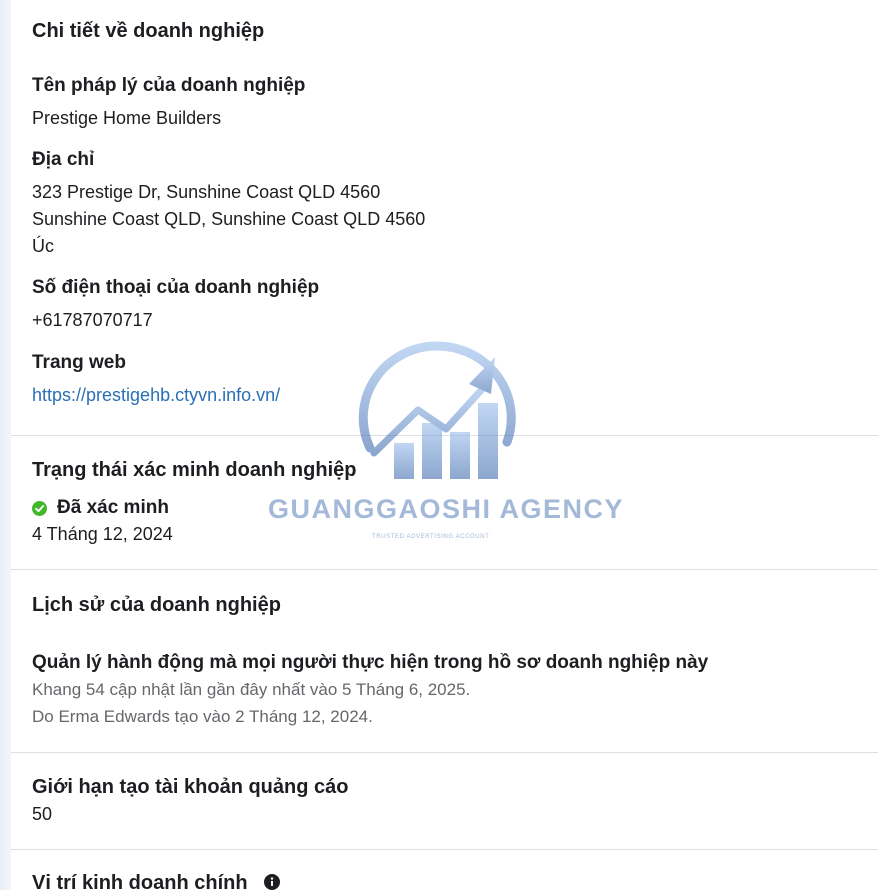  What do you see at coordinates (156, 605) in the screenshot?
I see `history-title: Lịch sử của doanh nghiệp` at bounding box center [156, 605].